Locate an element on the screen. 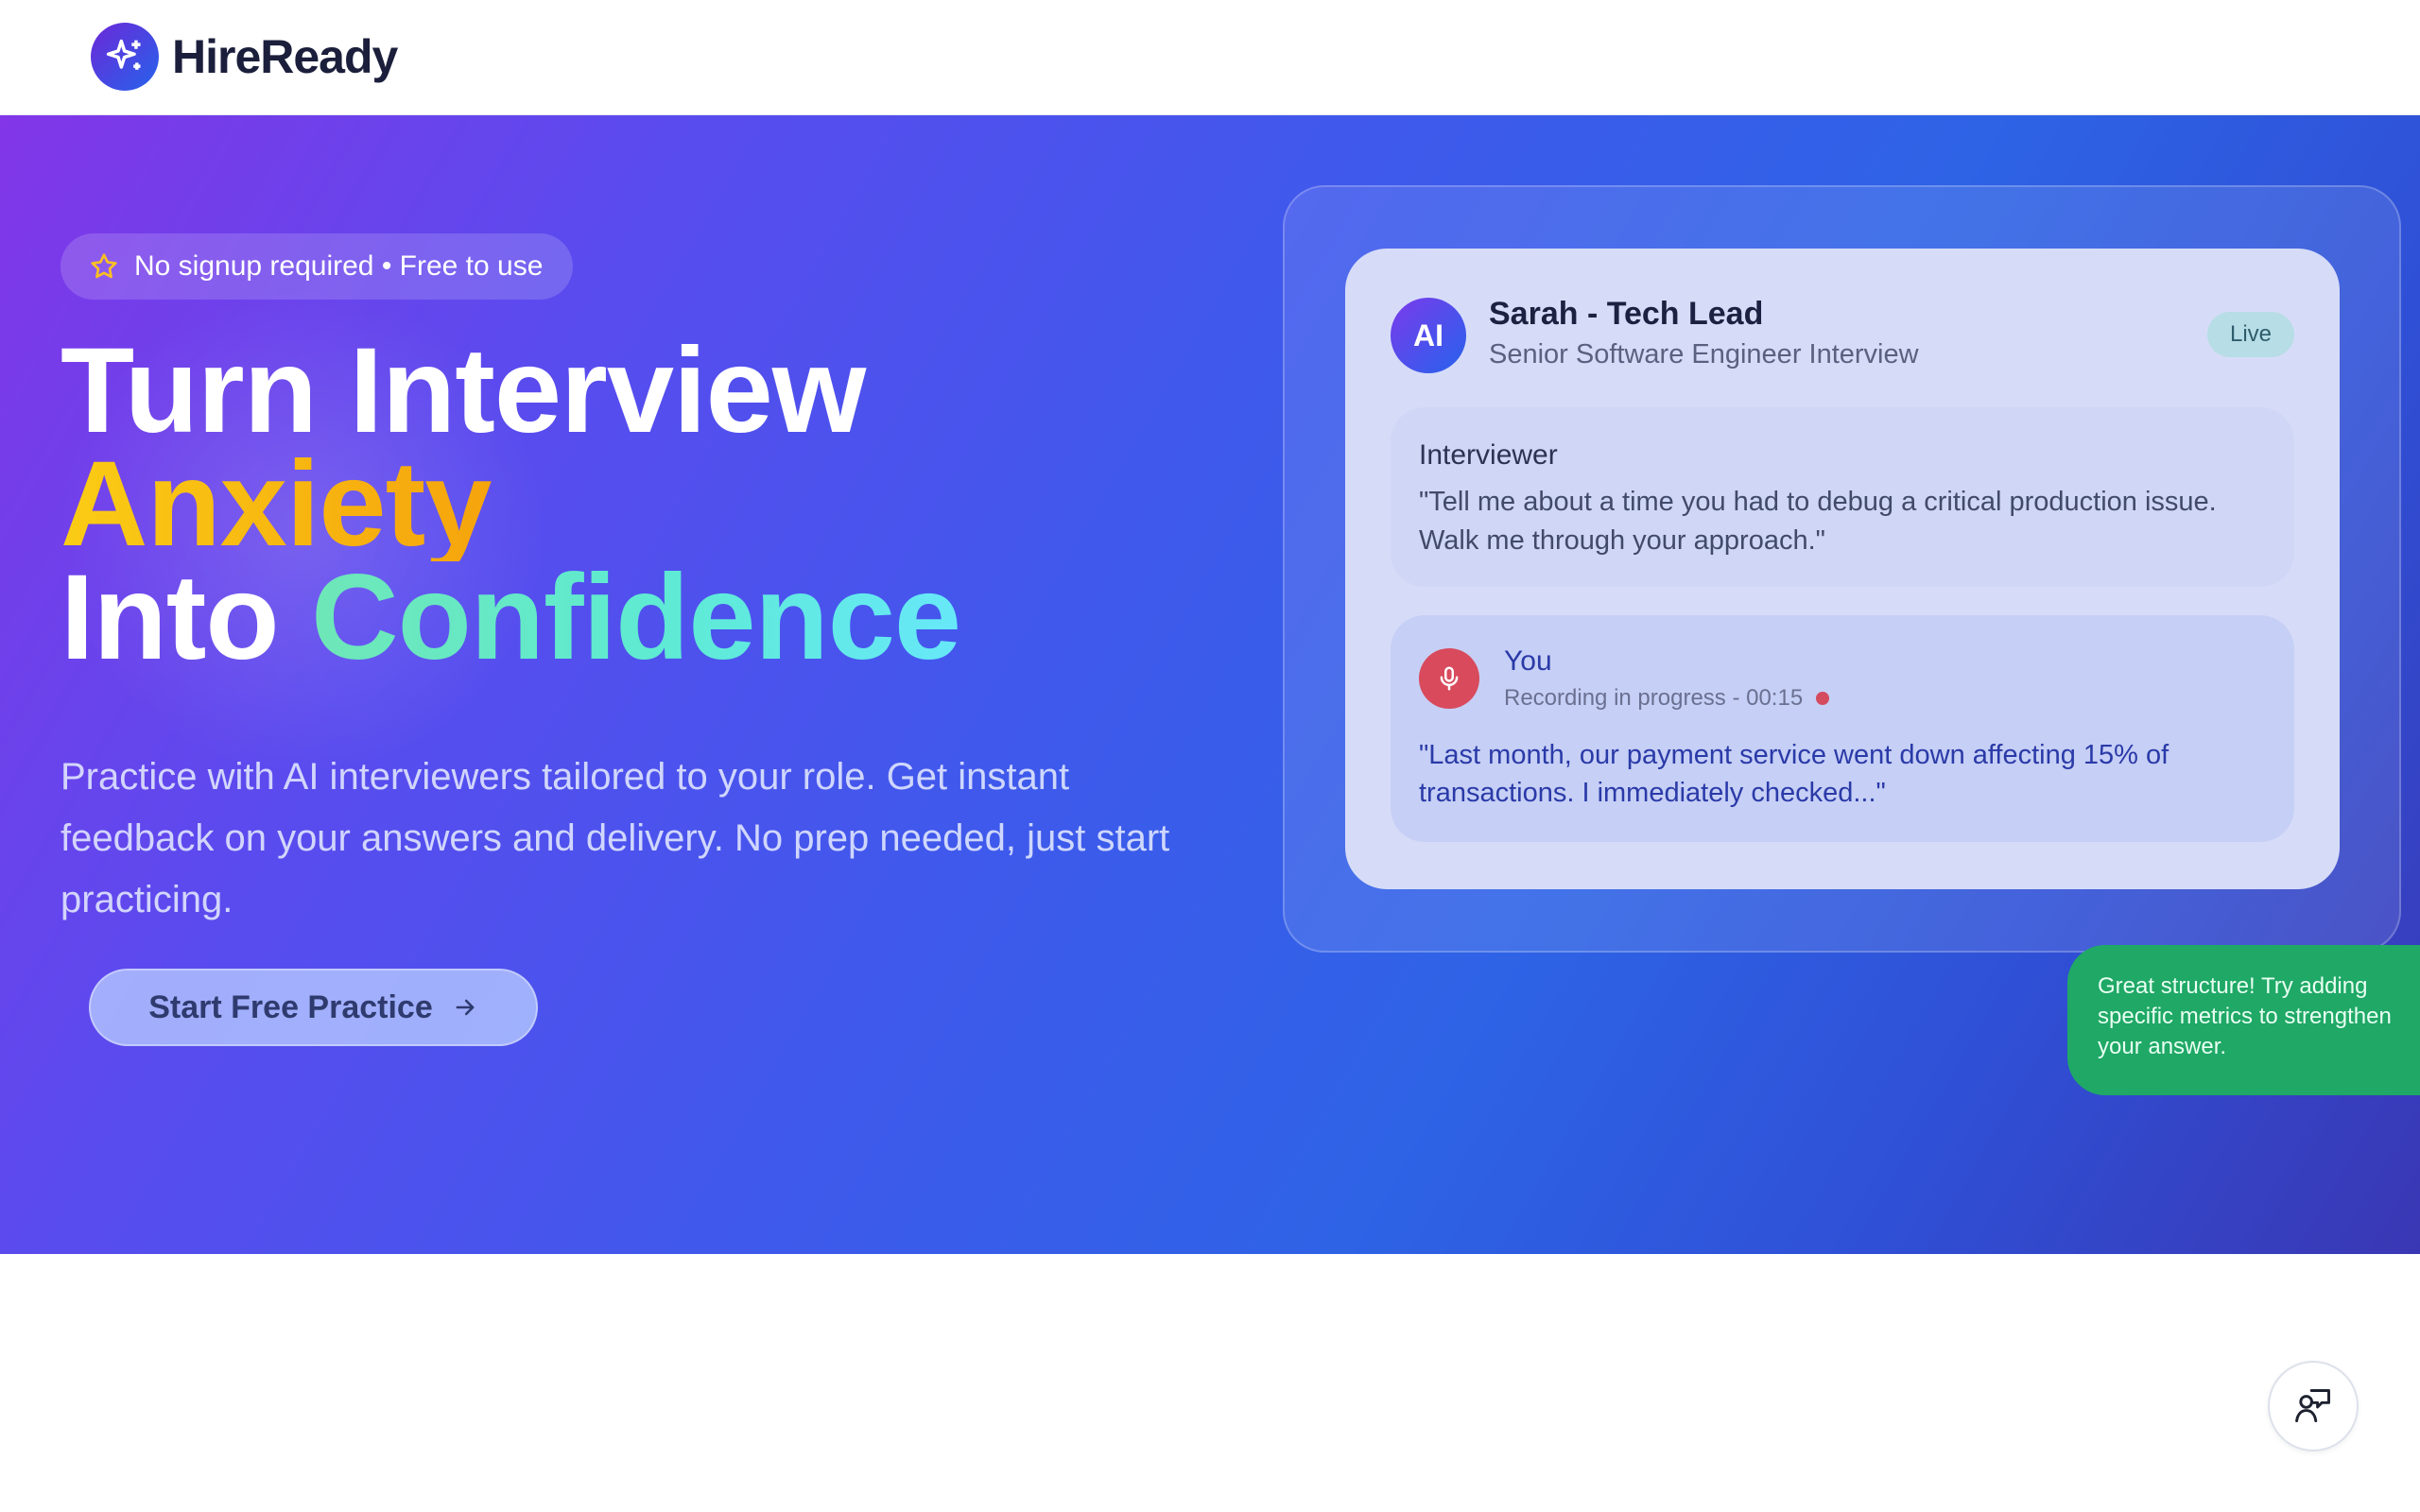  brand-logo: HireReady is located at coordinates (245, 57).